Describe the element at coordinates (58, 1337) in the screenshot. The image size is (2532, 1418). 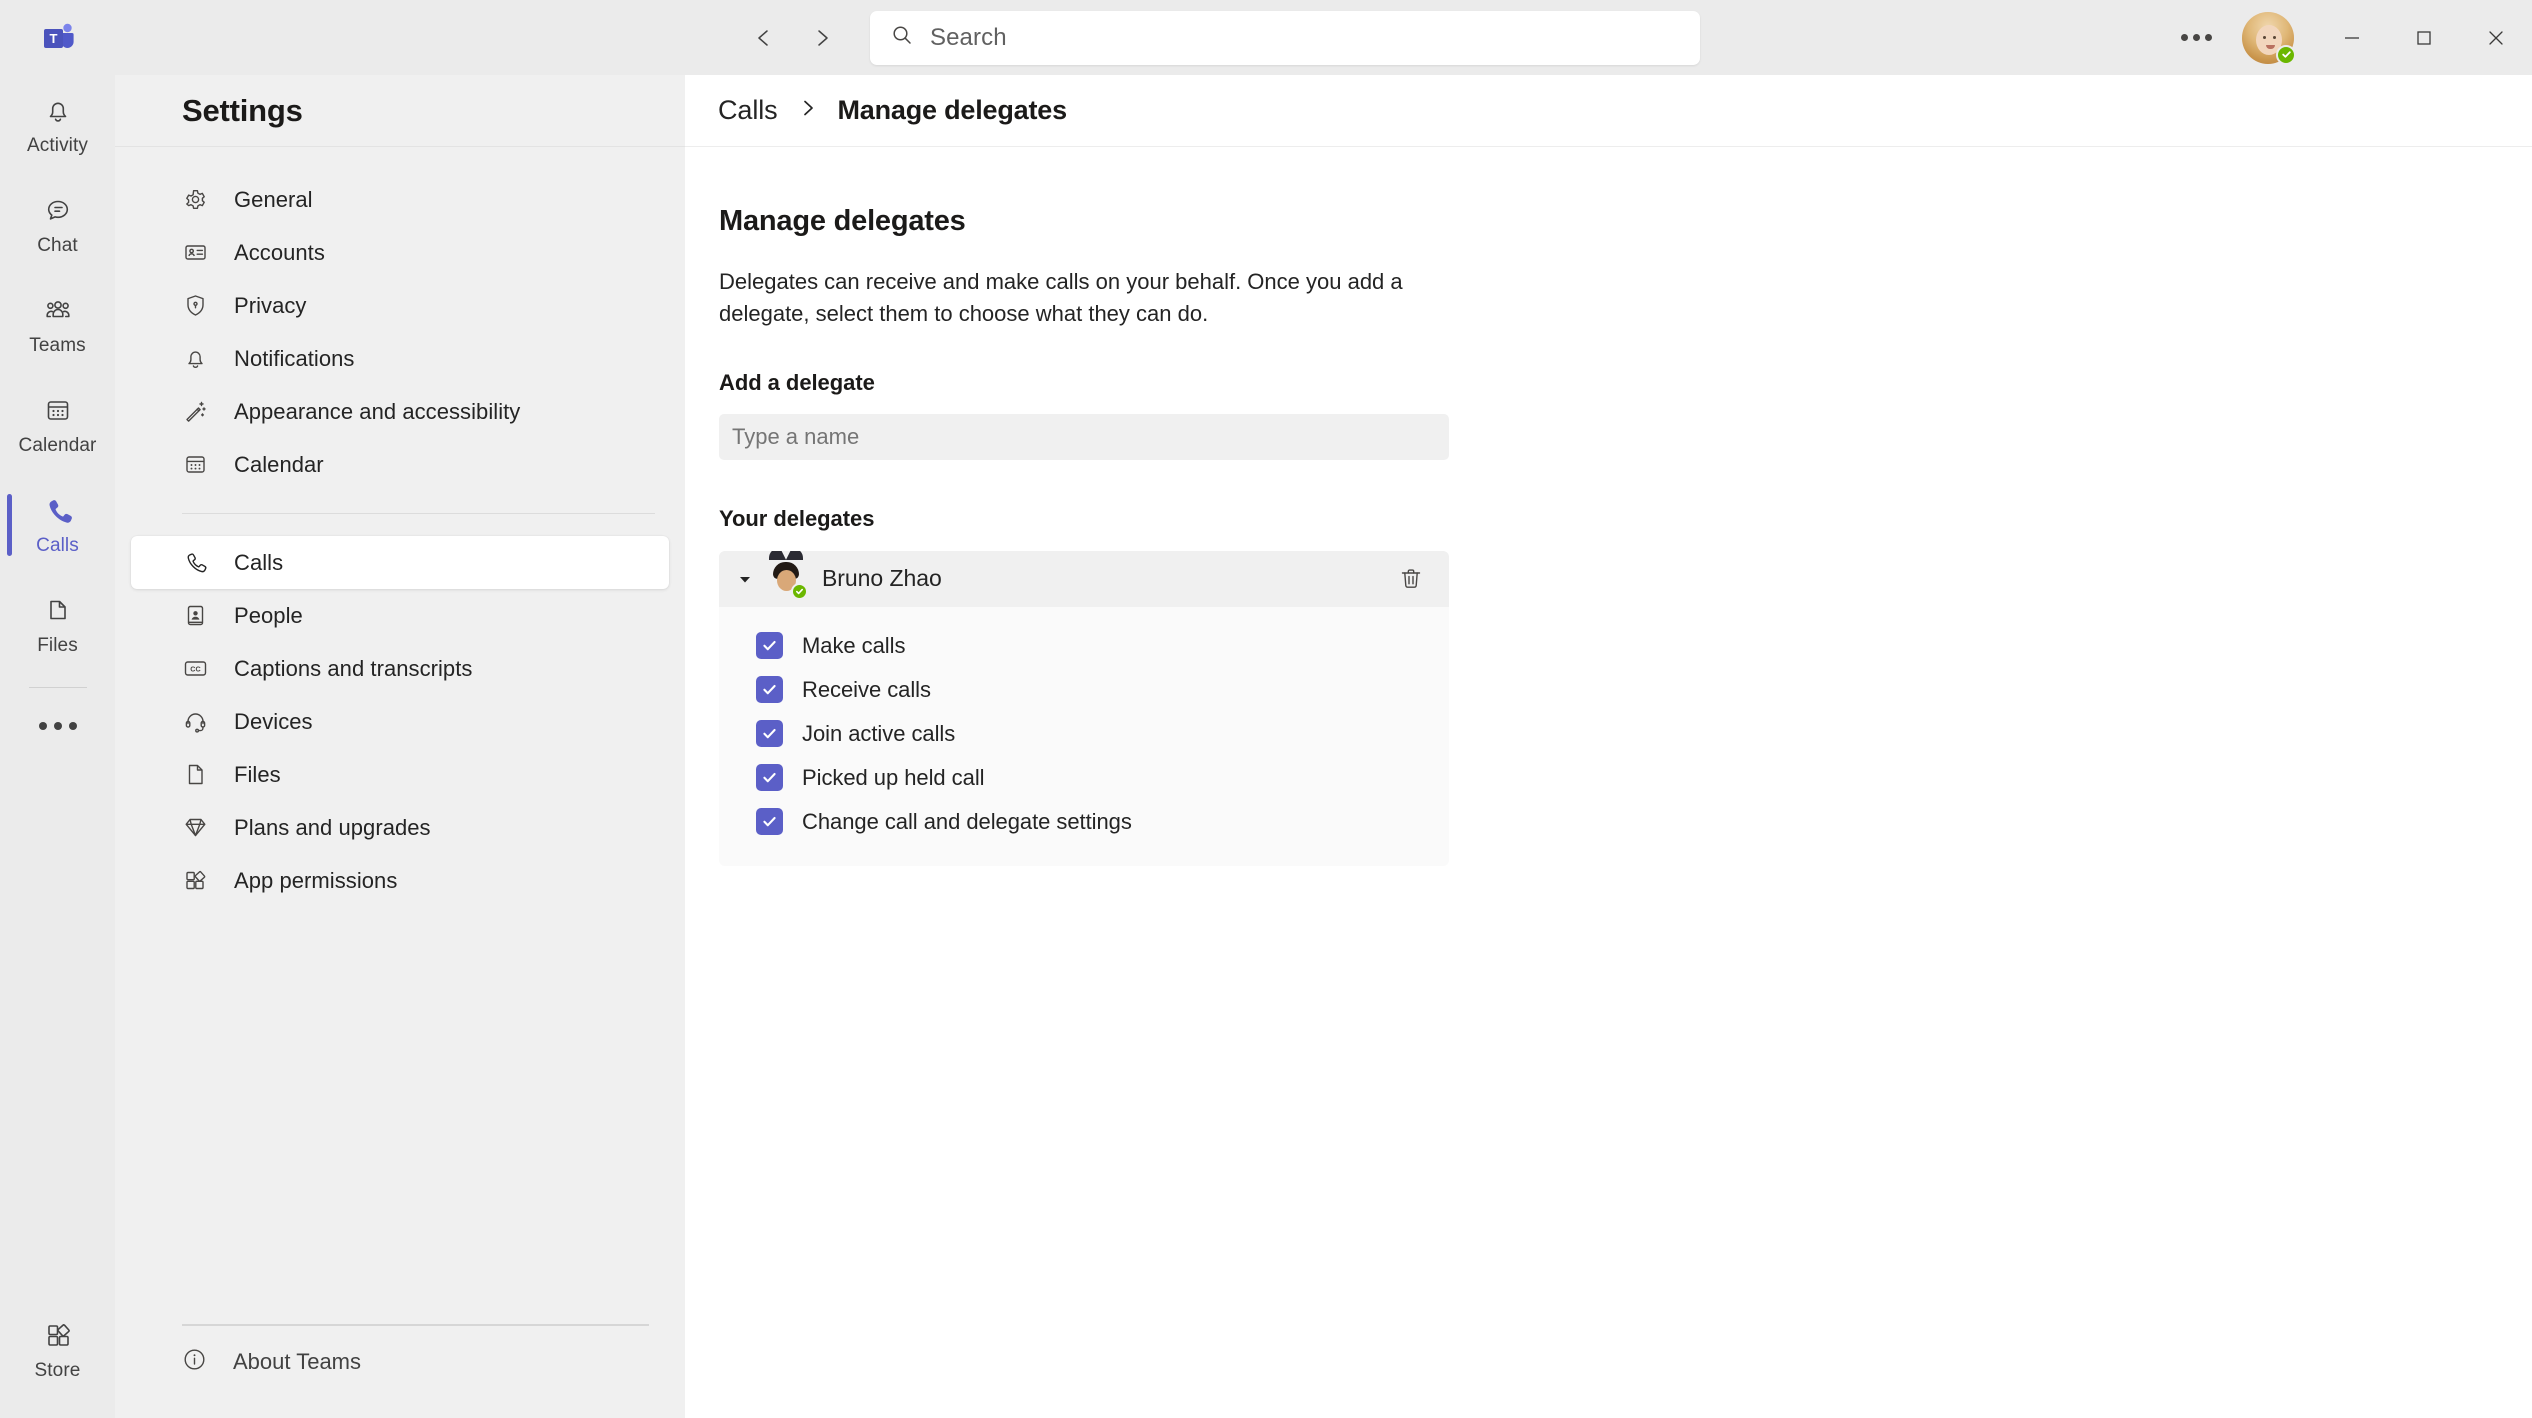
I see `store-icon` at that location.